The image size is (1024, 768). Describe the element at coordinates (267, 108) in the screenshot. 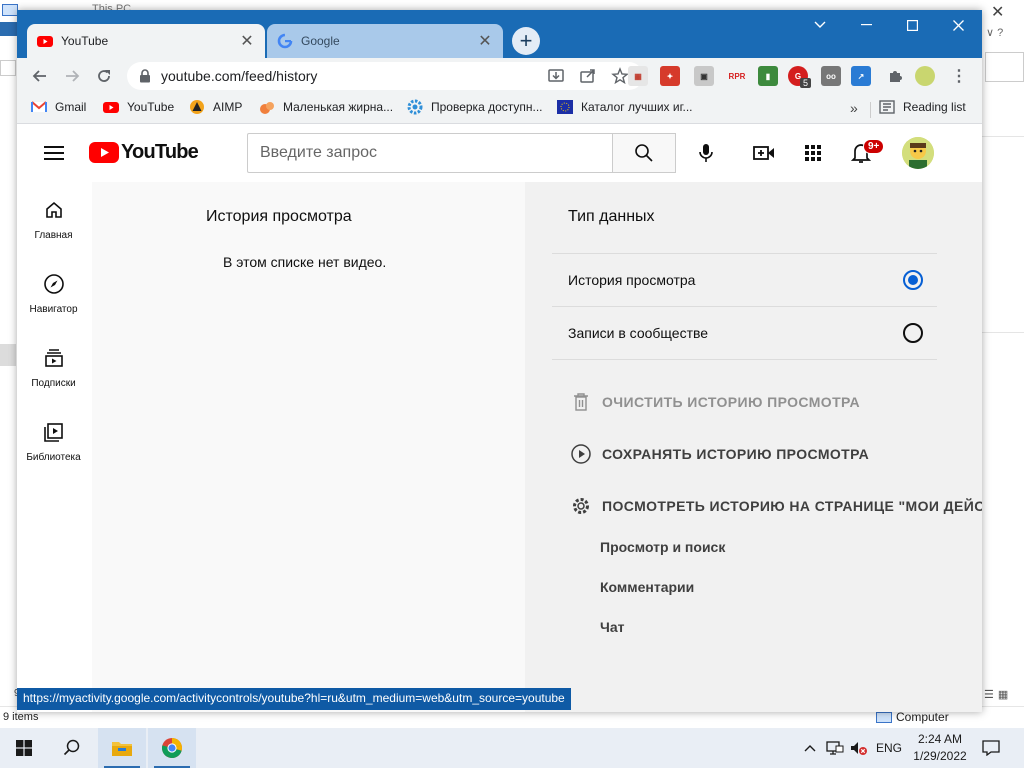

I see `bookmark-orange-icon` at that location.